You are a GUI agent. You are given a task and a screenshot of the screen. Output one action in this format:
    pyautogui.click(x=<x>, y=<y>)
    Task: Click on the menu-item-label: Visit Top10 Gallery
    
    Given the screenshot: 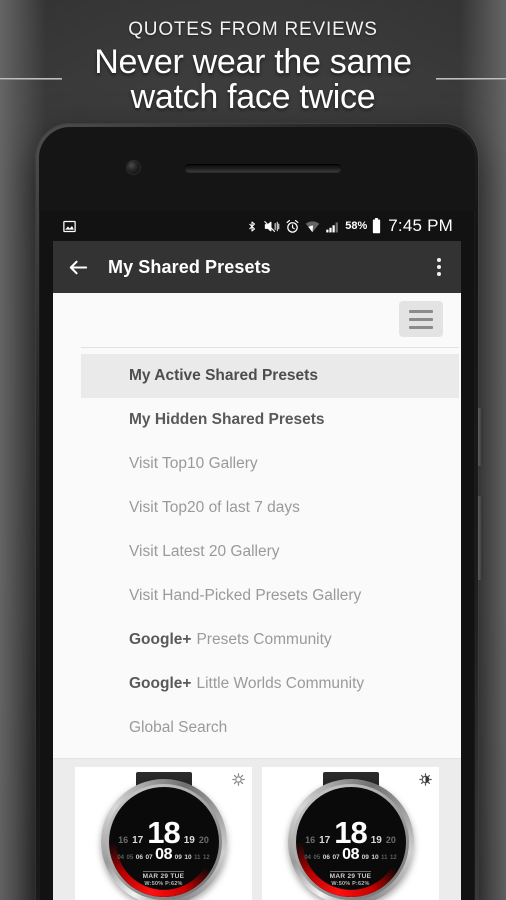 What is the action you would take?
    pyautogui.click(x=193, y=463)
    